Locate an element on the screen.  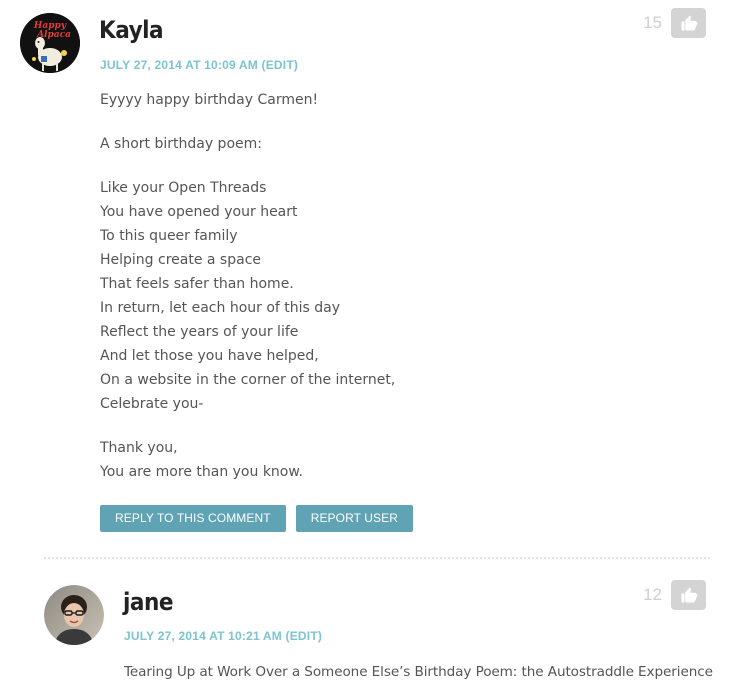
comment-actions: REPLY TO THIS COMMENT REPORT USER is located at coordinates (257, 518).